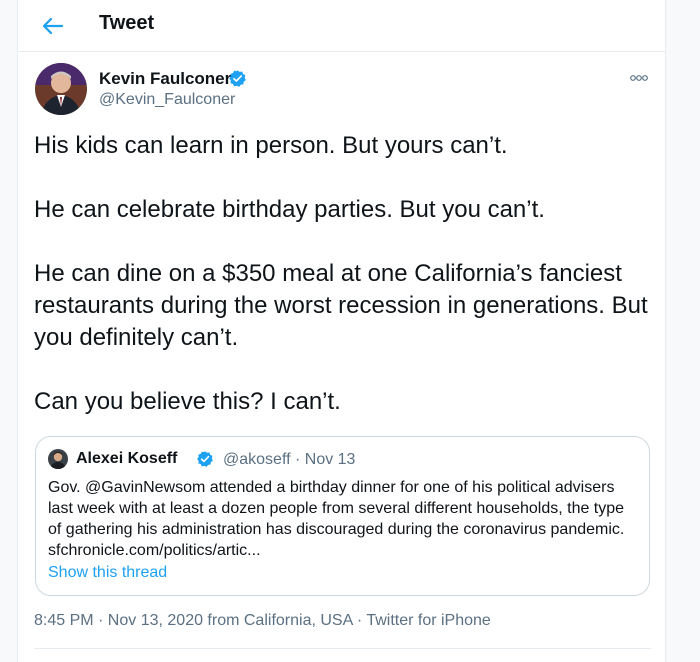  I want to click on more-horizontal-icon, so click(639, 78).